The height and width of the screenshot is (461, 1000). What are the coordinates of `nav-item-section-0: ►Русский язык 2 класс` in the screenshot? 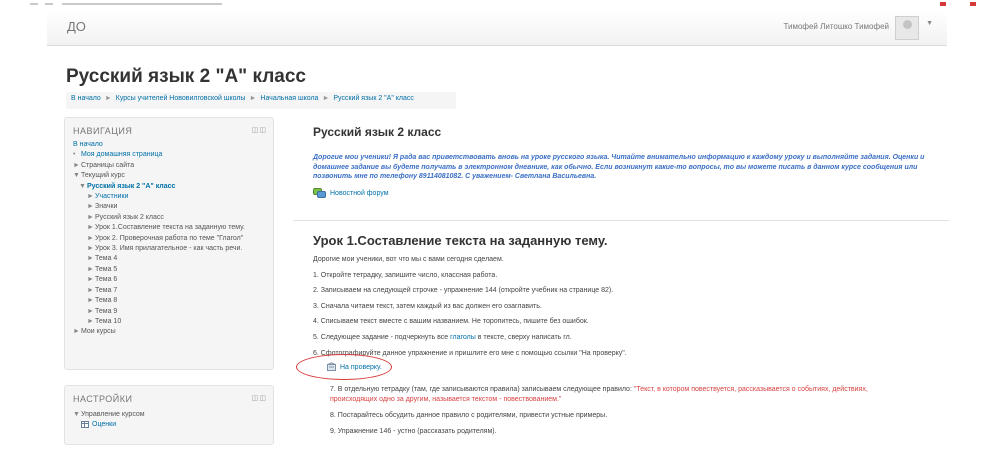 It's located at (159, 218).